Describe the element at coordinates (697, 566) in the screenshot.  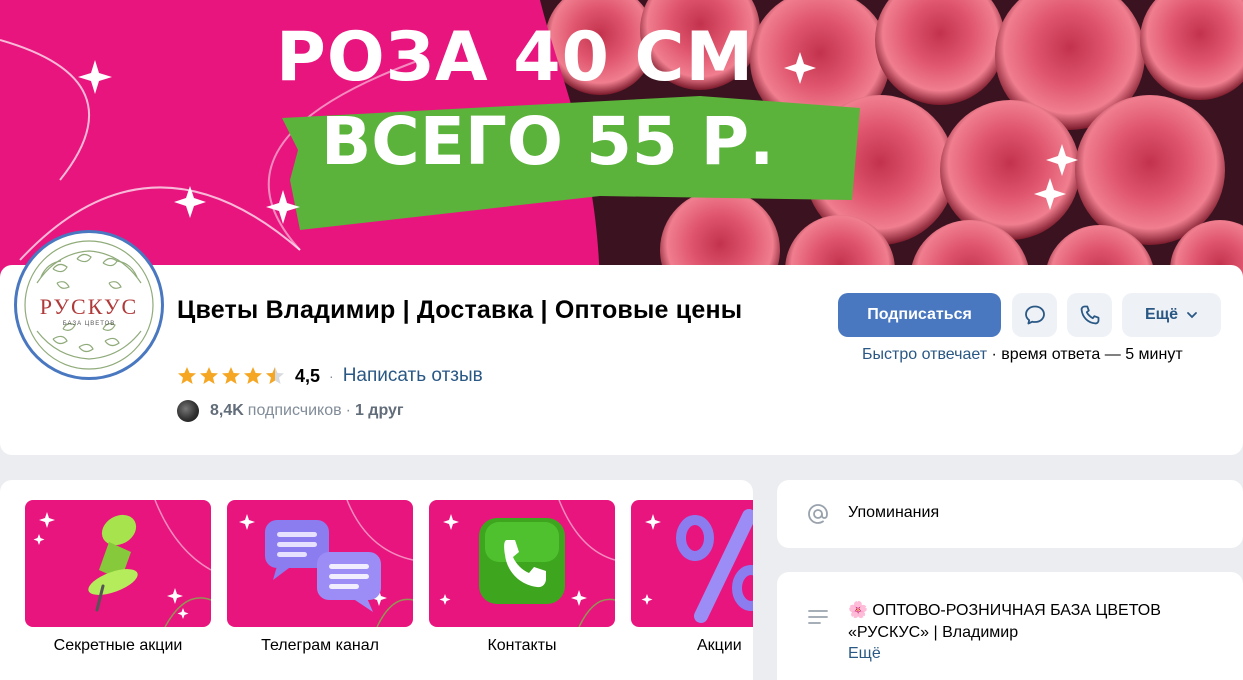
I see `percent-icon` at that location.